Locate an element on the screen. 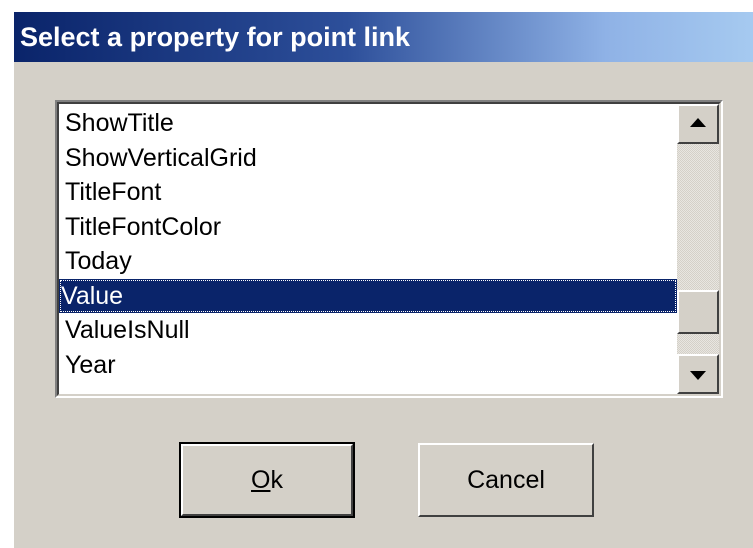 The image size is (753, 548). dialog-title: Select a property for point link is located at coordinates (215, 37).